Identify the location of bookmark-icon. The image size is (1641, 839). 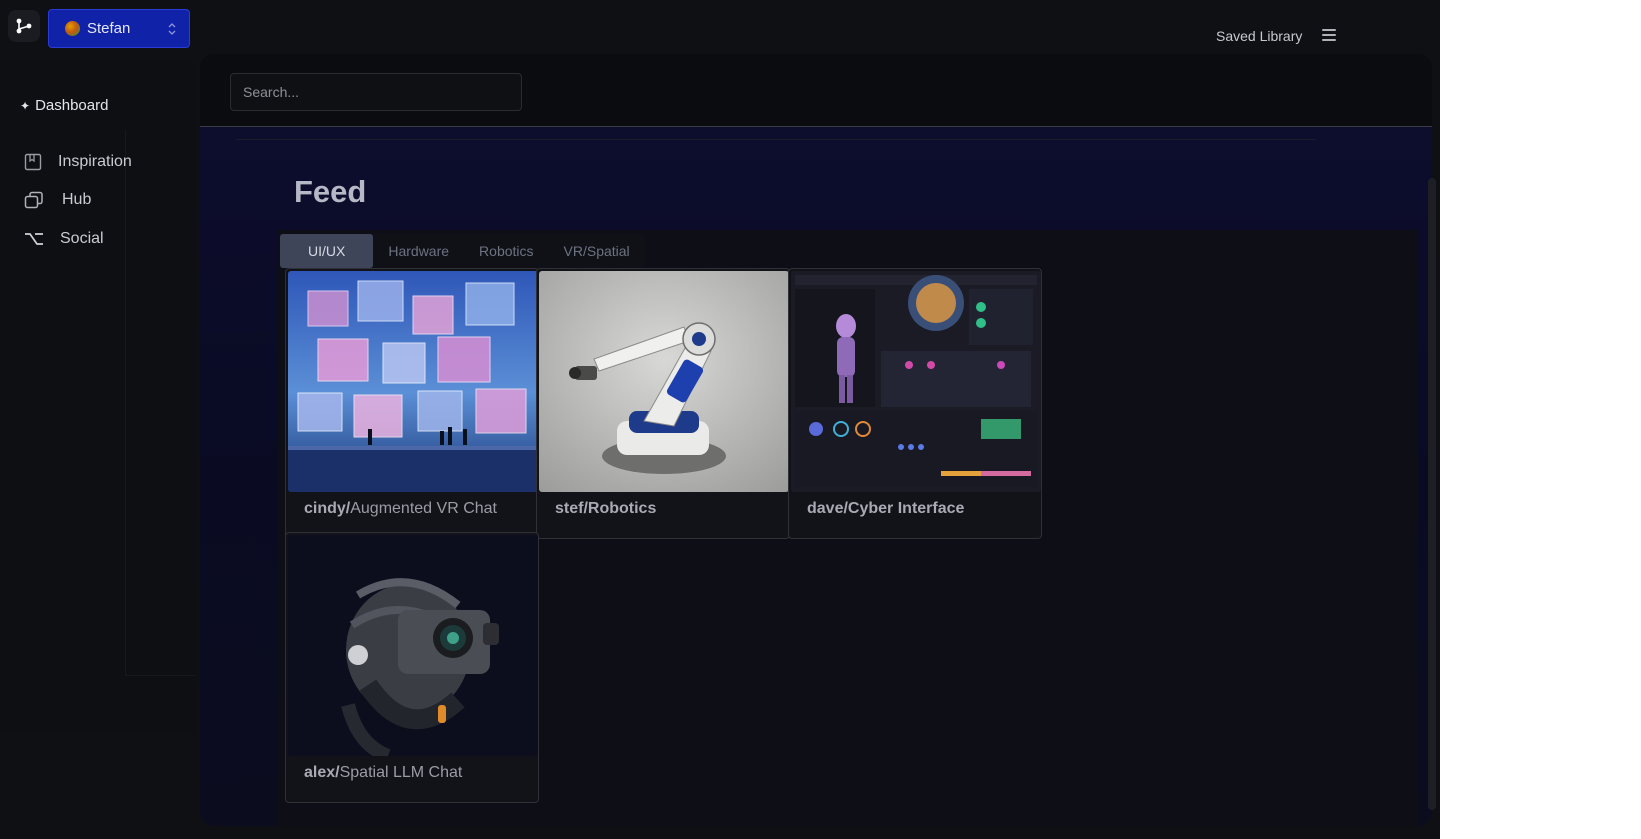
(33, 162).